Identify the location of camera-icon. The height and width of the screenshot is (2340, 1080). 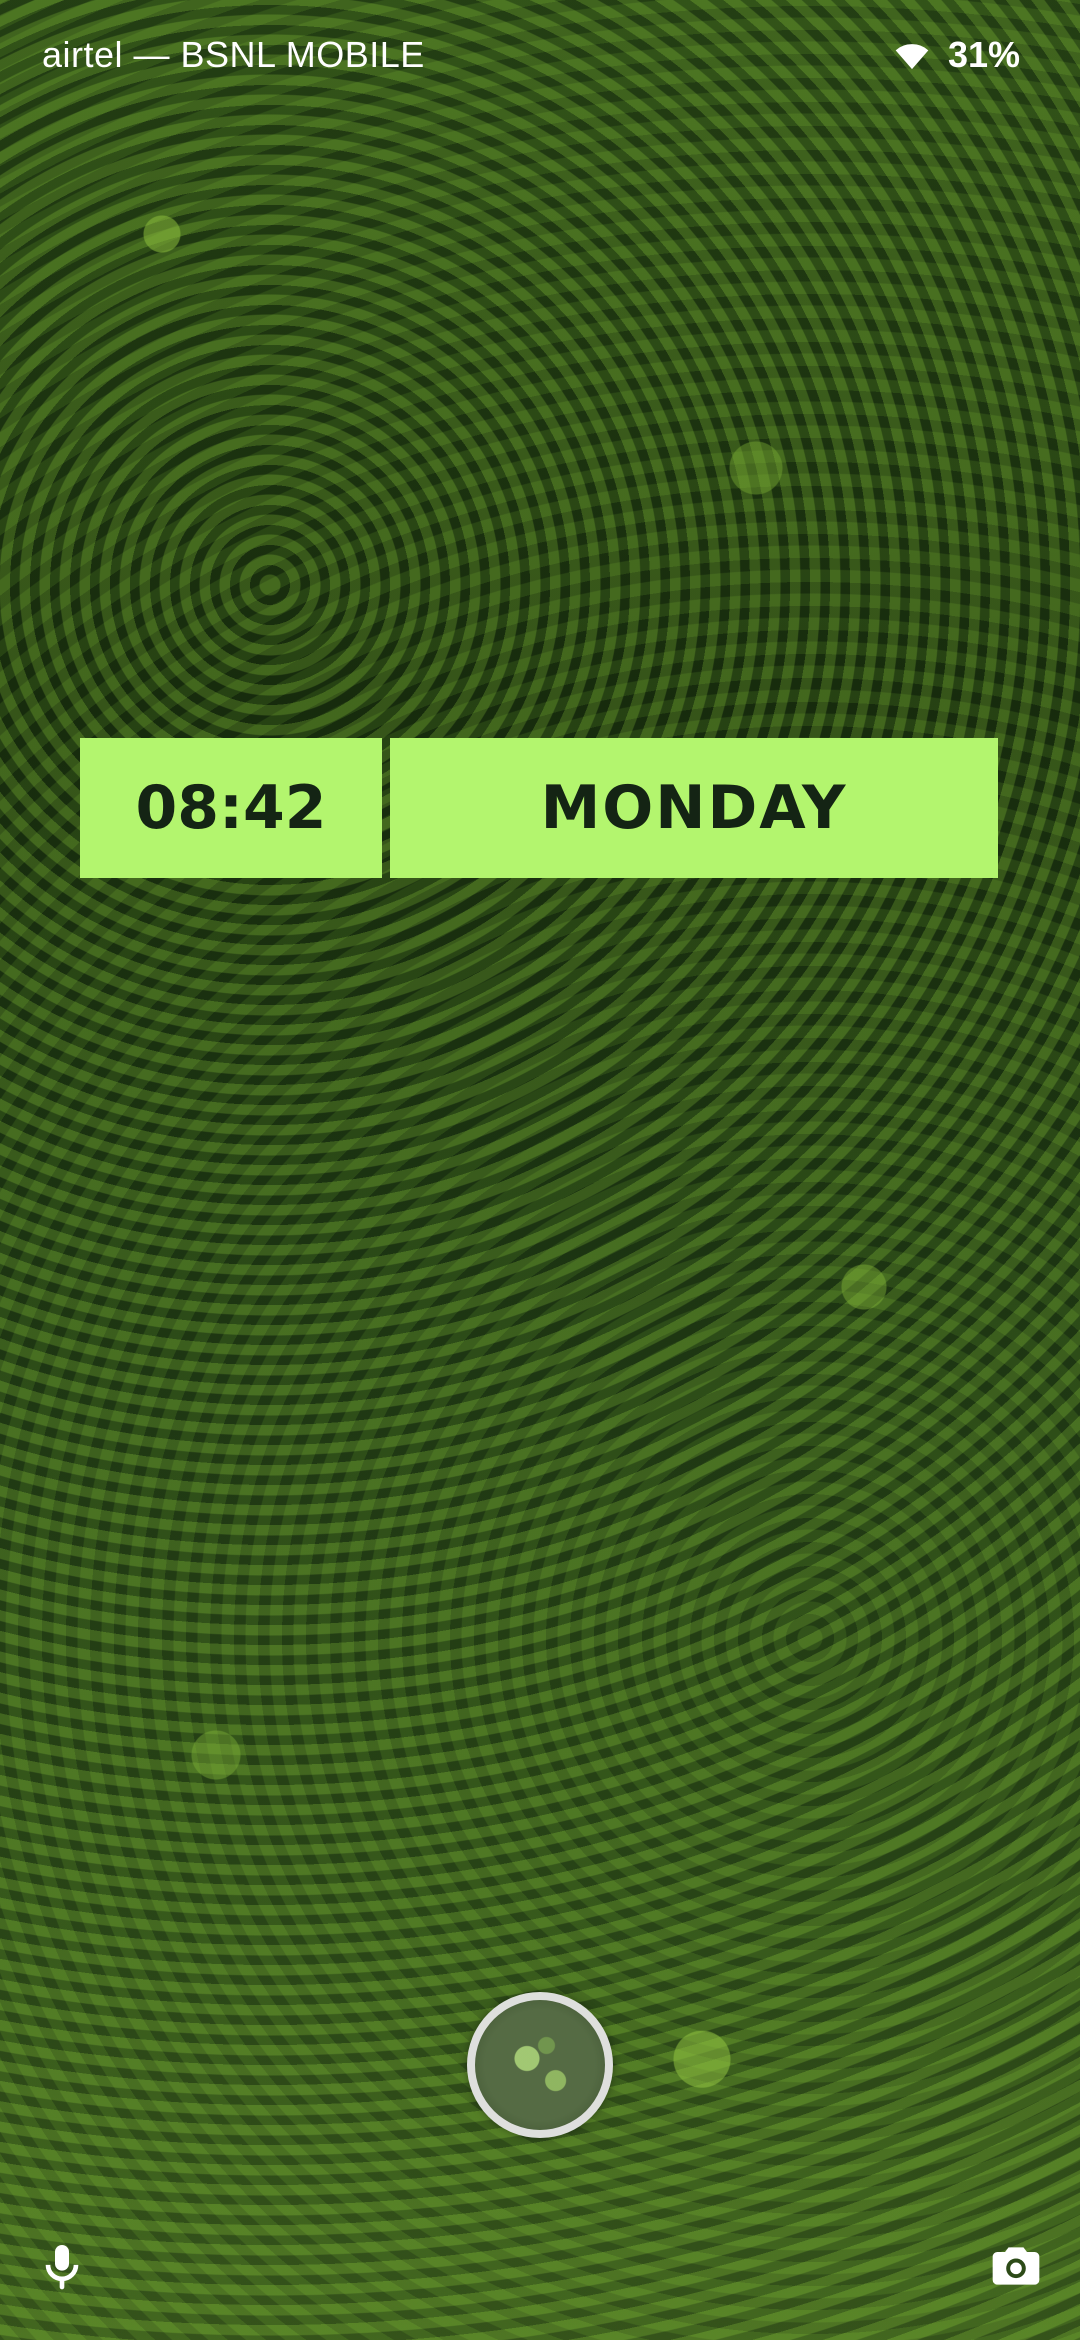
(1016, 2266).